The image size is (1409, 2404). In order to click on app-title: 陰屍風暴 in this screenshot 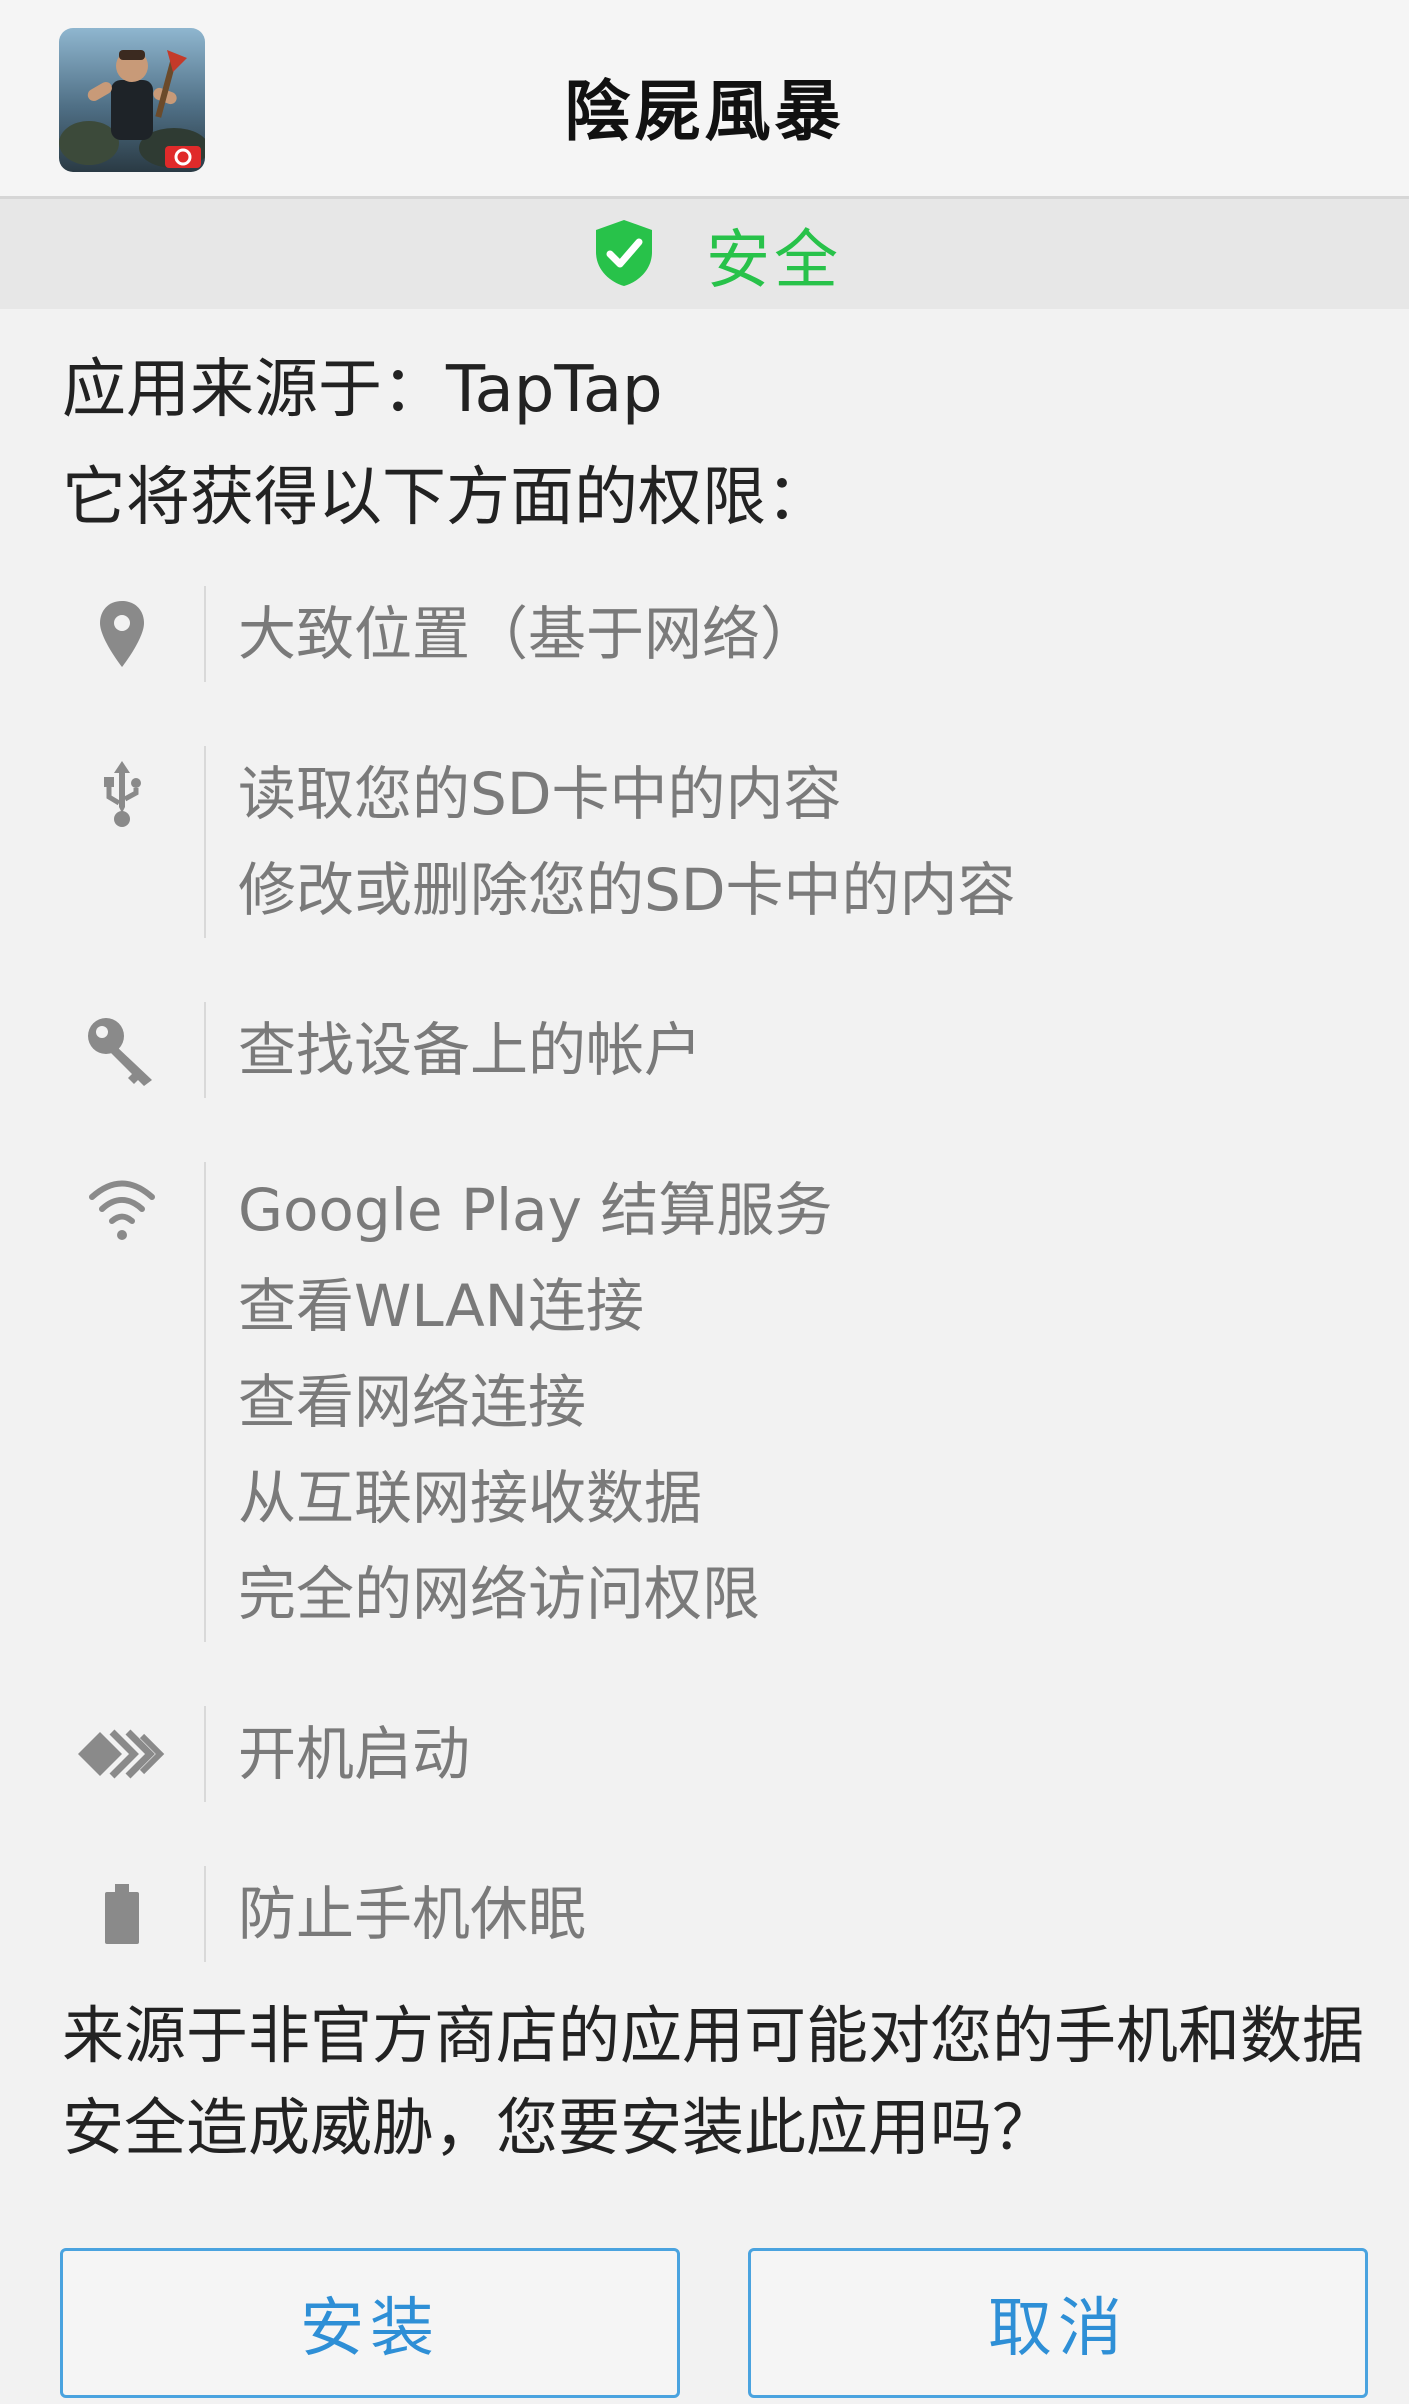, I will do `click(704, 111)`.